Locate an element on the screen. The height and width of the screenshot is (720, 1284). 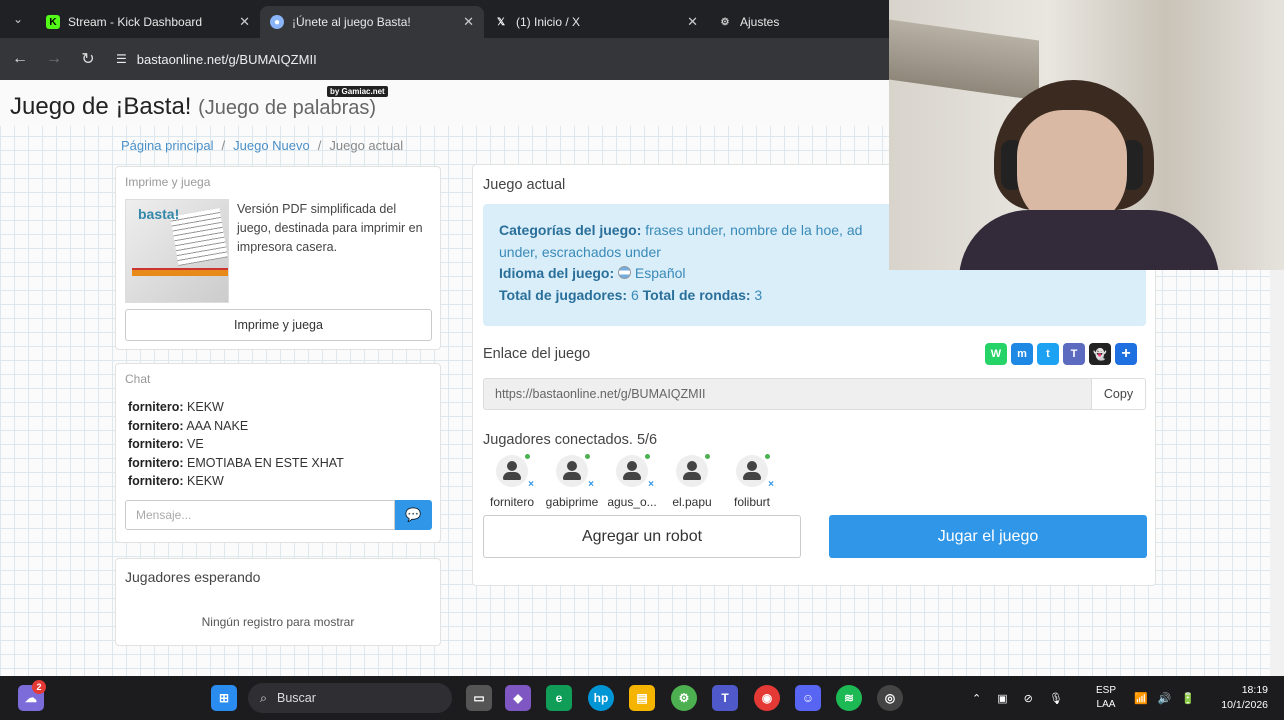
chatgpt-icon: ⚙ is located at coordinates (684, 698).